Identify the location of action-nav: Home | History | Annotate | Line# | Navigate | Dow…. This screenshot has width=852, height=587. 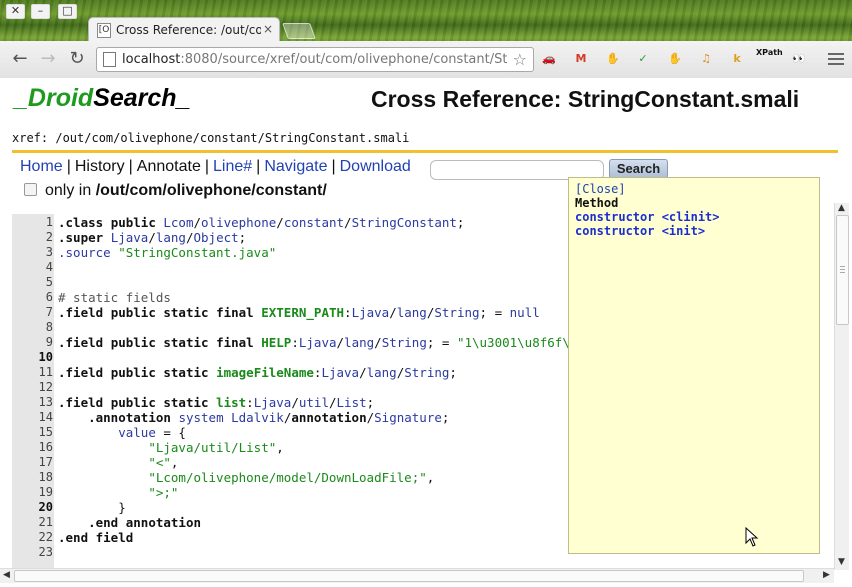
(215, 167).